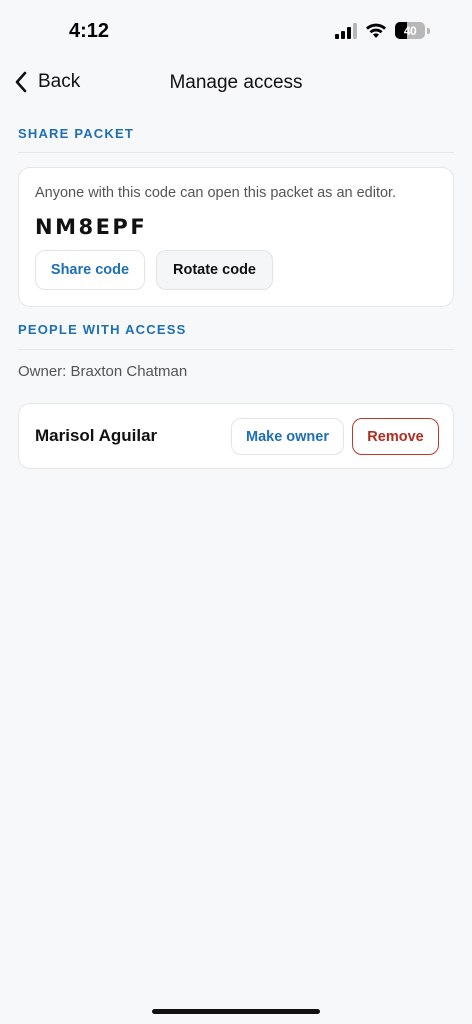 The height and width of the screenshot is (1024, 472). Describe the element at coordinates (96, 435) in the screenshot. I see `member-name: Marisol Aguilar` at that location.